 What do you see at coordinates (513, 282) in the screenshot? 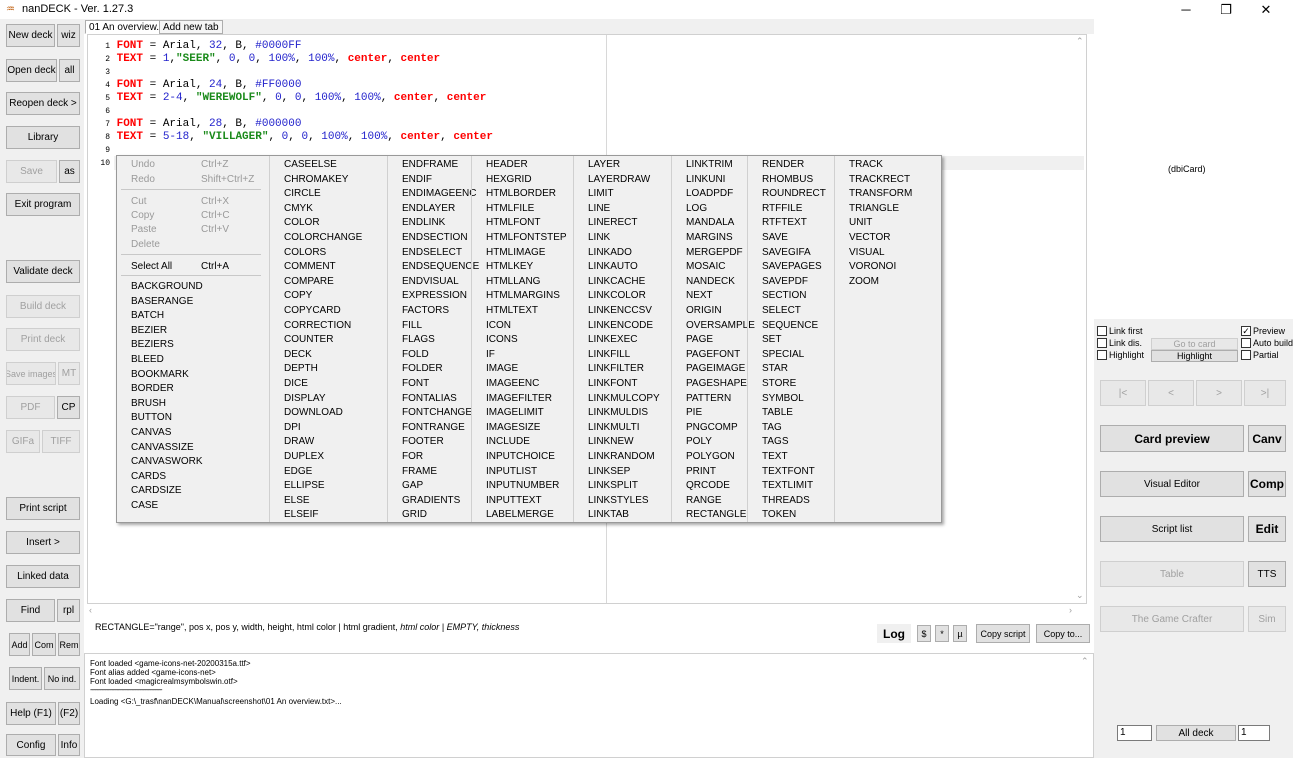
I see `menu-item-keyword: HTMLLANG` at bounding box center [513, 282].